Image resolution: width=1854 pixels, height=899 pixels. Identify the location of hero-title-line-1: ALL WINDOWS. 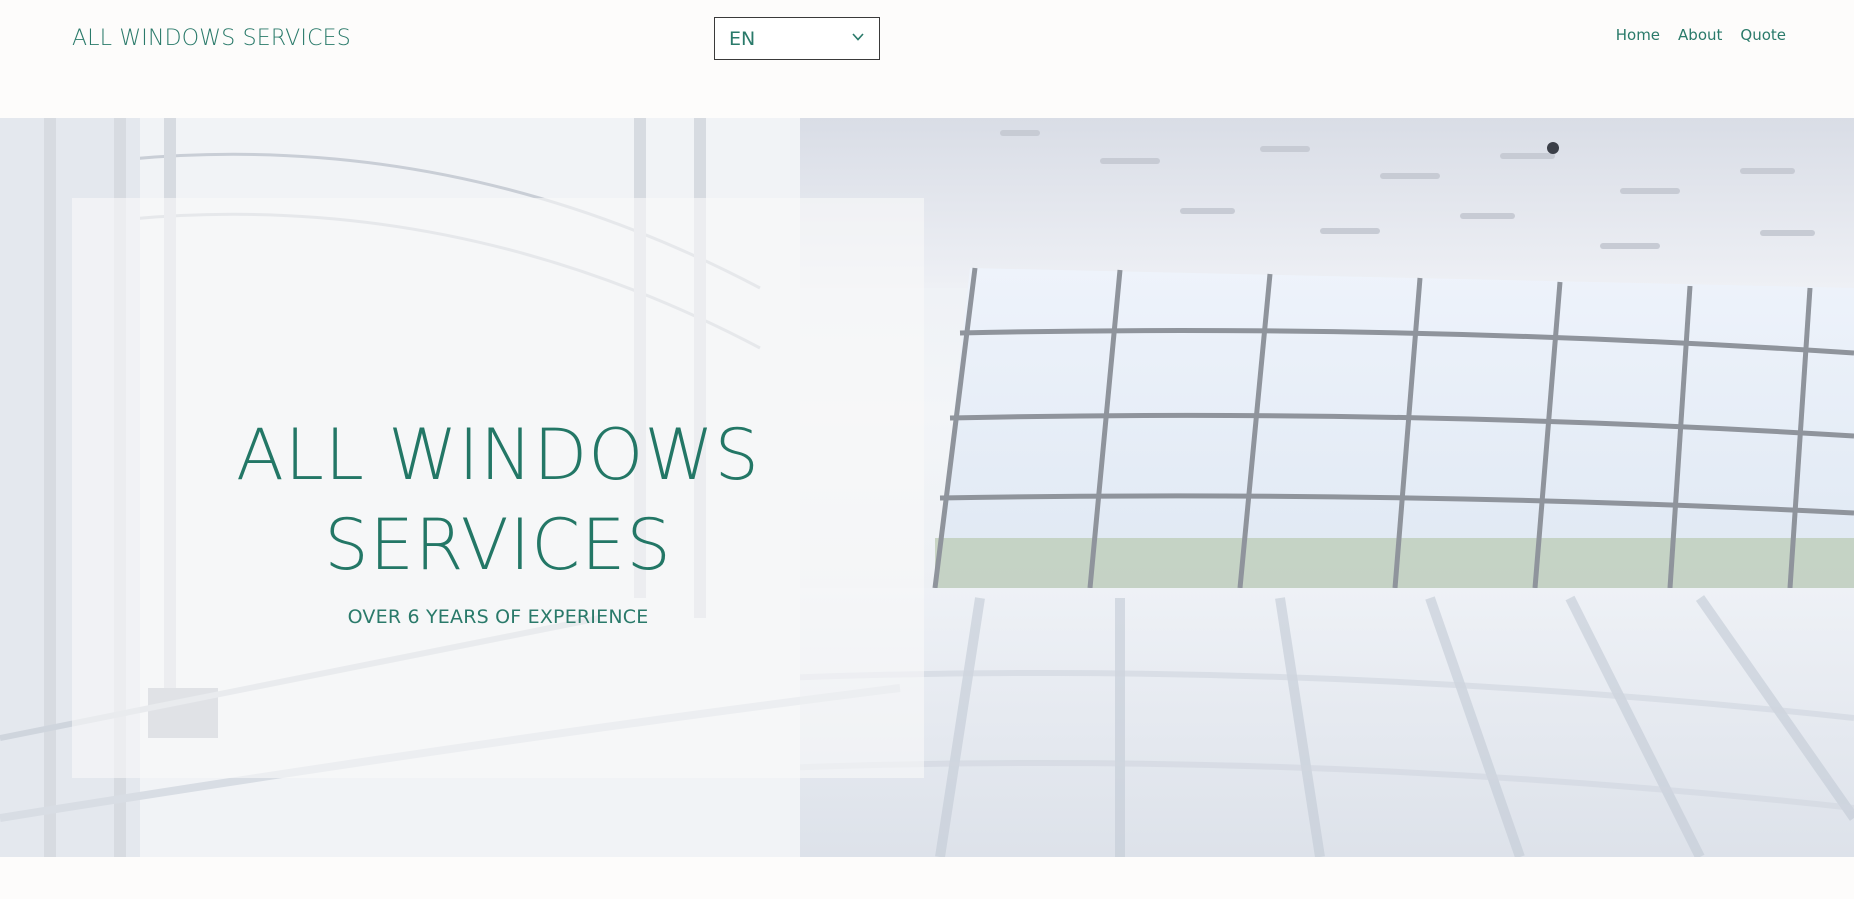
(497, 455).